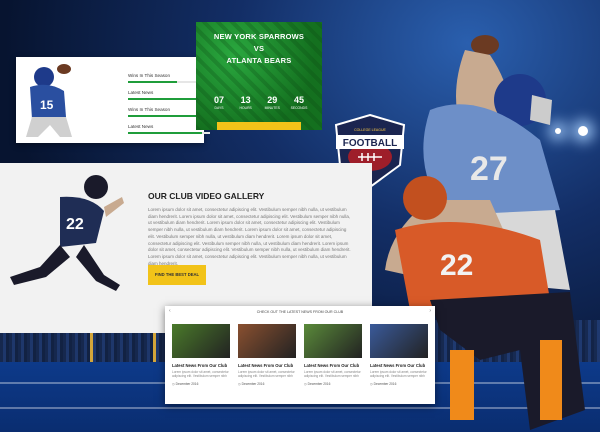 This screenshot has width=600, height=432. I want to click on svg-text: 15, so click(47, 105).